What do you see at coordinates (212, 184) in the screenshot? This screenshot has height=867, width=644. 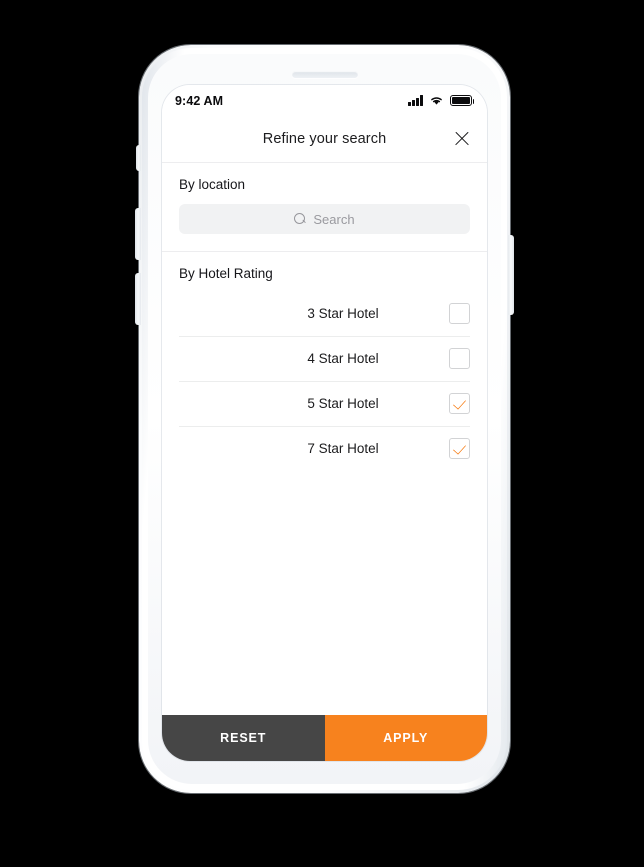 I see `location-section-label: By location` at bounding box center [212, 184].